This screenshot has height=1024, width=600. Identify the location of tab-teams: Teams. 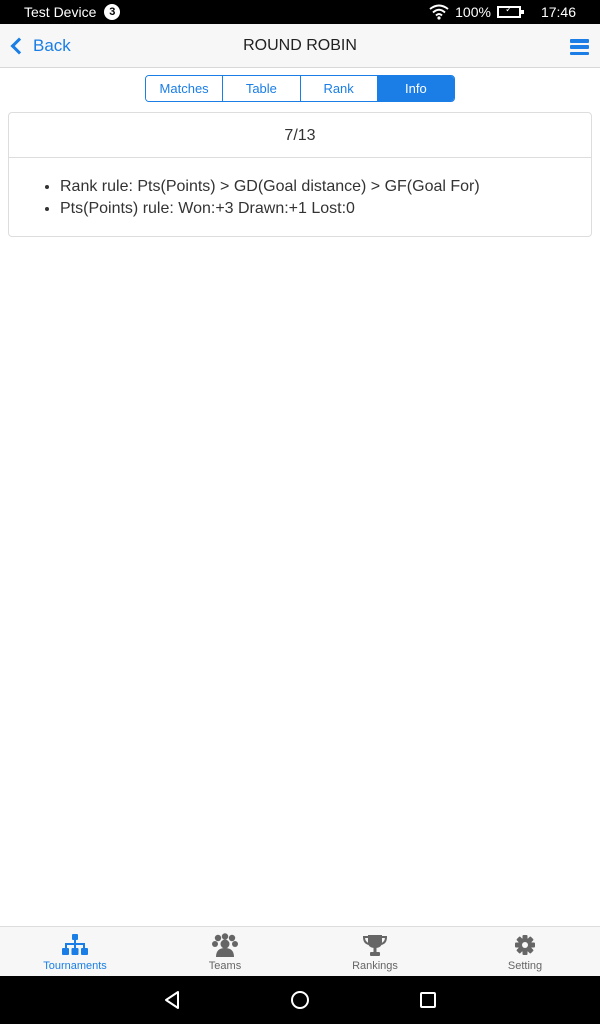
(225, 951).